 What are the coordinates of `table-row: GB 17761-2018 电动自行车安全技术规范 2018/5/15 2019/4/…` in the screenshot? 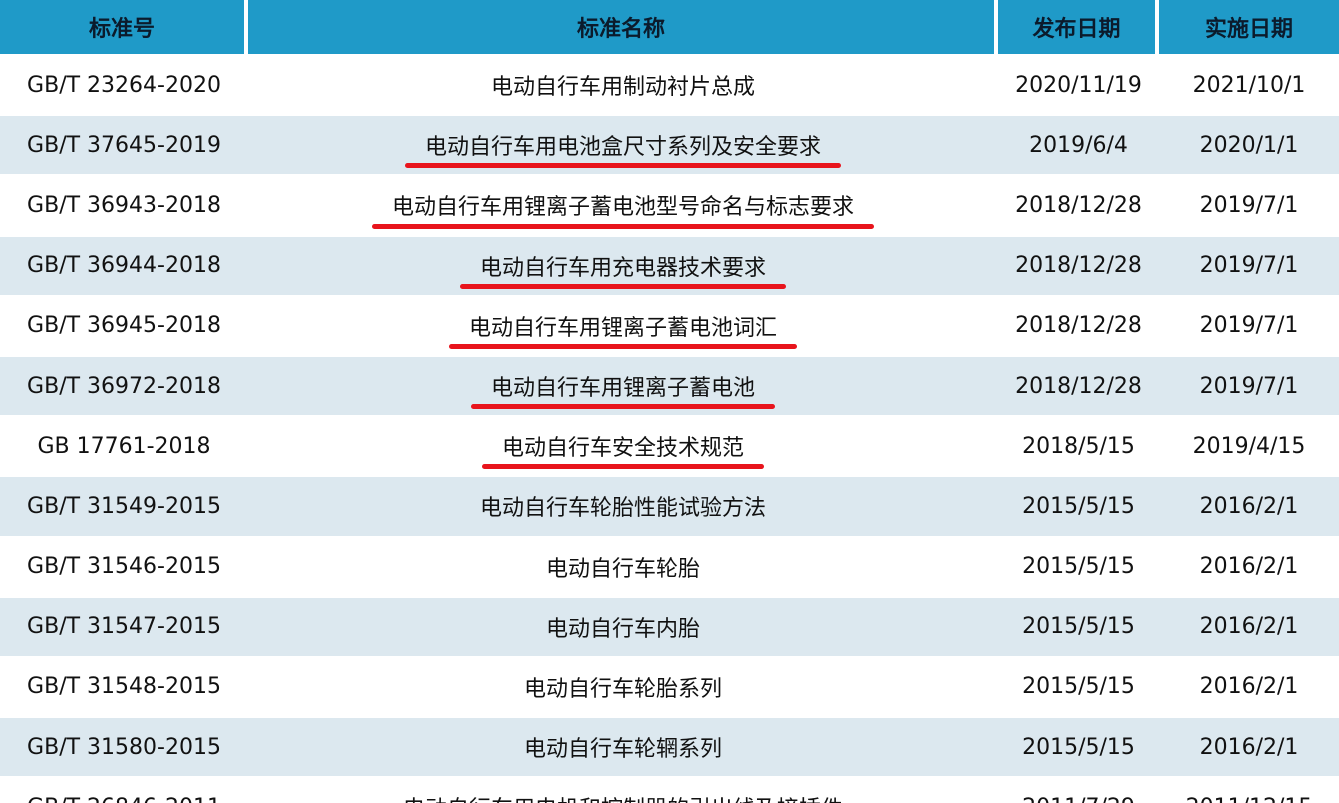 It's located at (669, 445).